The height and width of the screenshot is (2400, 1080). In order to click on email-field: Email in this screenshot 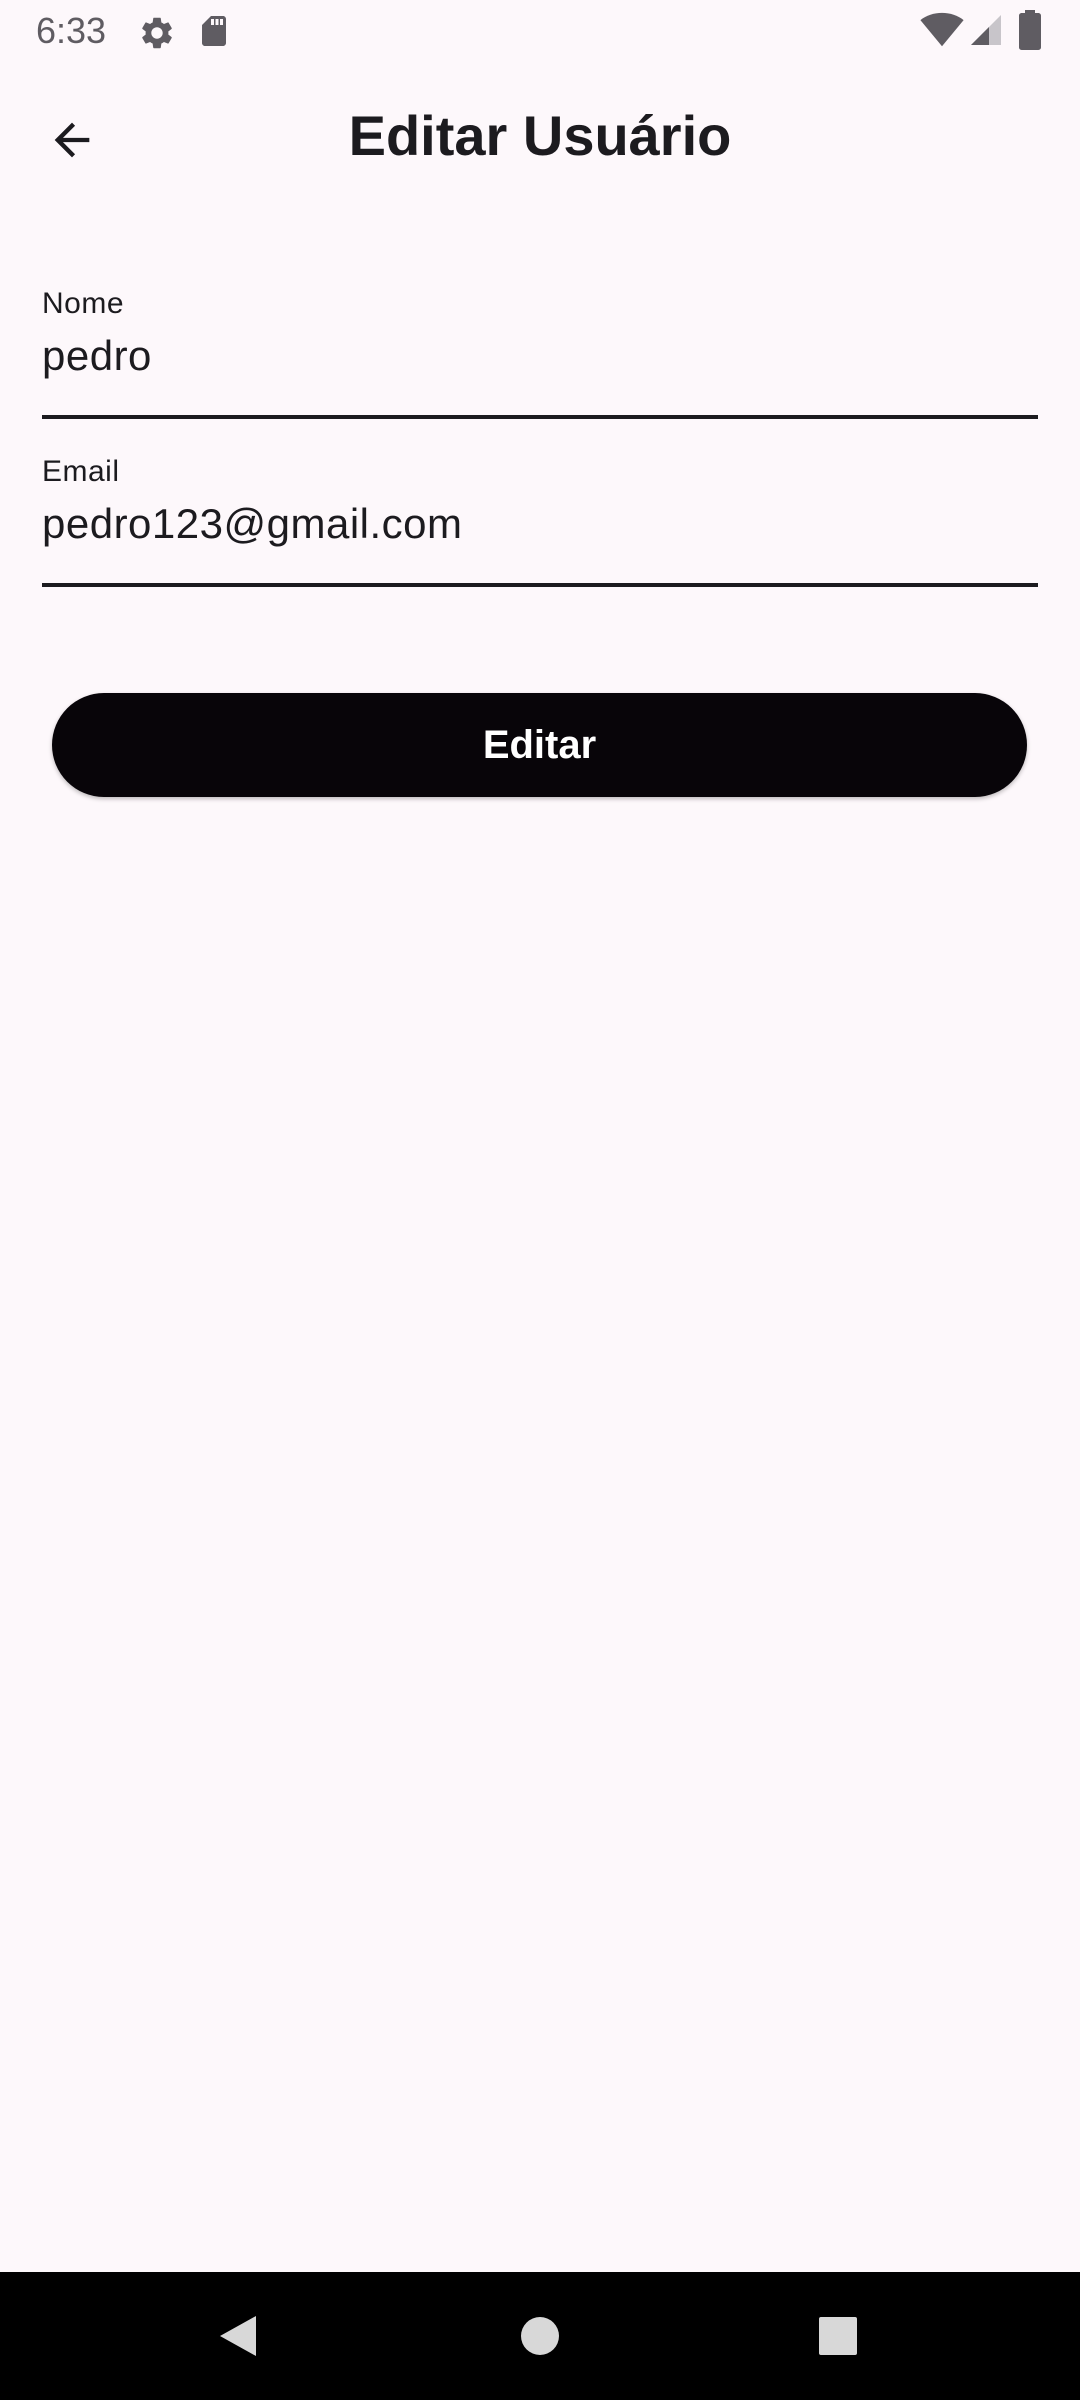, I will do `click(540, 522)`.